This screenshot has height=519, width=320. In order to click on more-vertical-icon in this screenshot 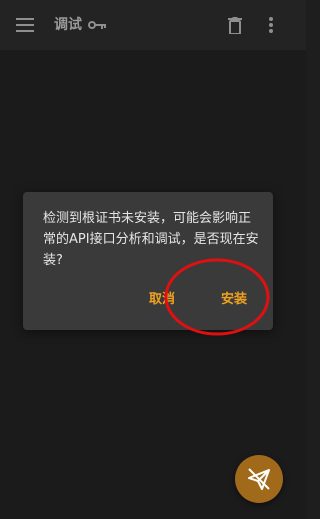, I will do `click(271, 25)`.